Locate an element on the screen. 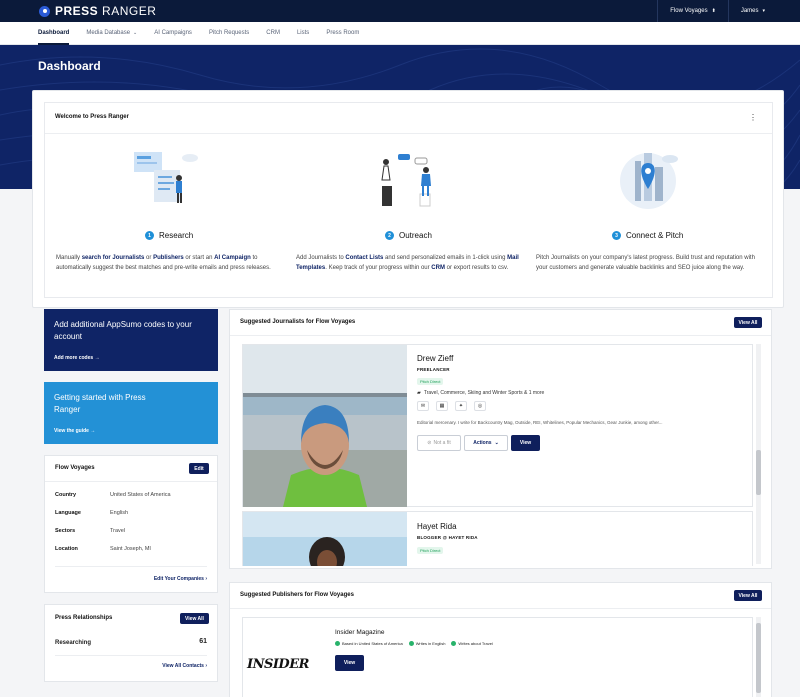 This screenshot has height=697, width=800. view-all-journalists-button: View All is located at coordinates (748, 322).